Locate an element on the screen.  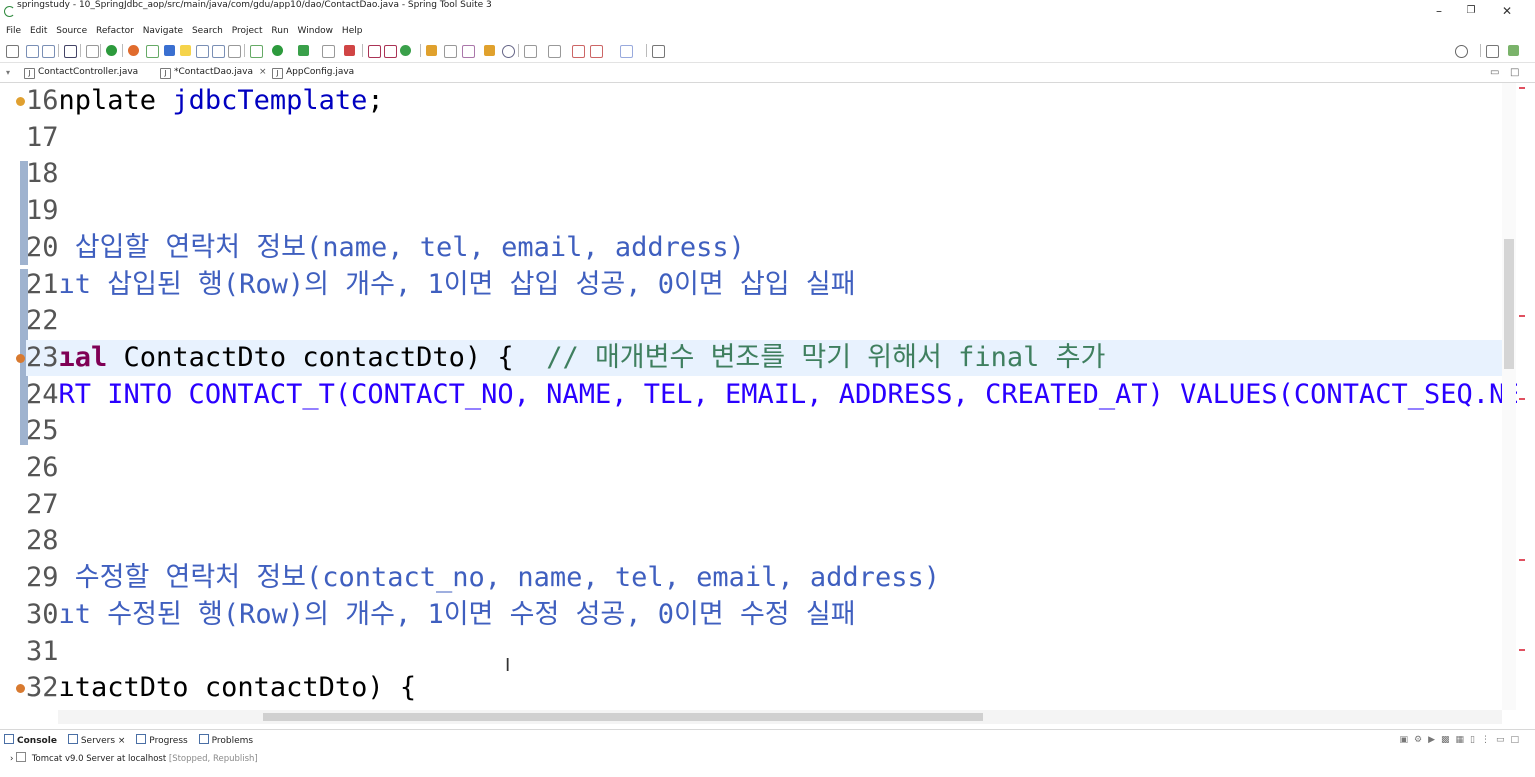
save-icon is located at coordinates (32, 51).